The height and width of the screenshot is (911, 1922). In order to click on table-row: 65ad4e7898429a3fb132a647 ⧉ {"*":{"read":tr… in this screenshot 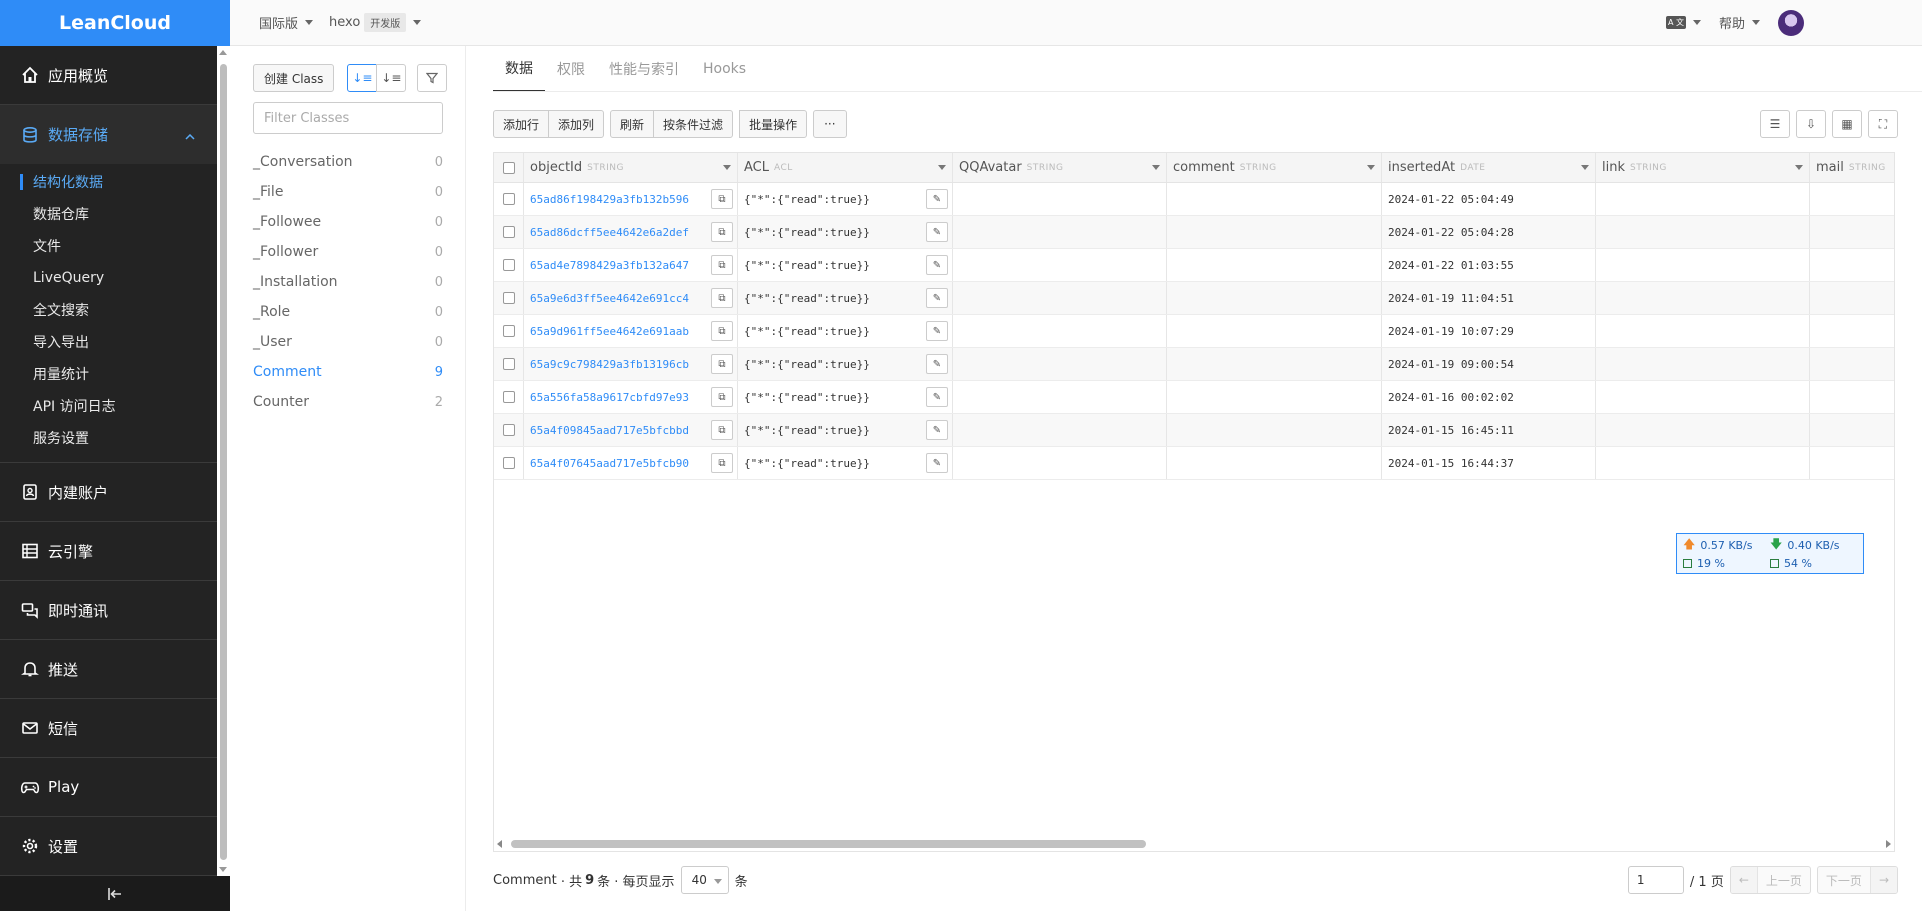, I will do `click(1194, 265)`.